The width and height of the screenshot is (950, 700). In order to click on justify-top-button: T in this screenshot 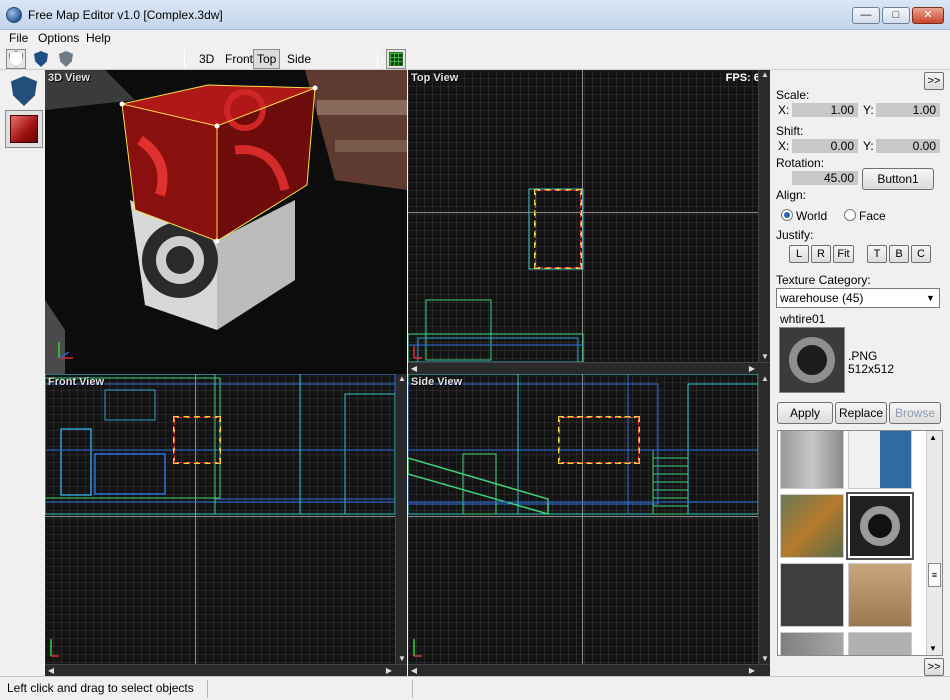, I will do `click(877, 254)`.